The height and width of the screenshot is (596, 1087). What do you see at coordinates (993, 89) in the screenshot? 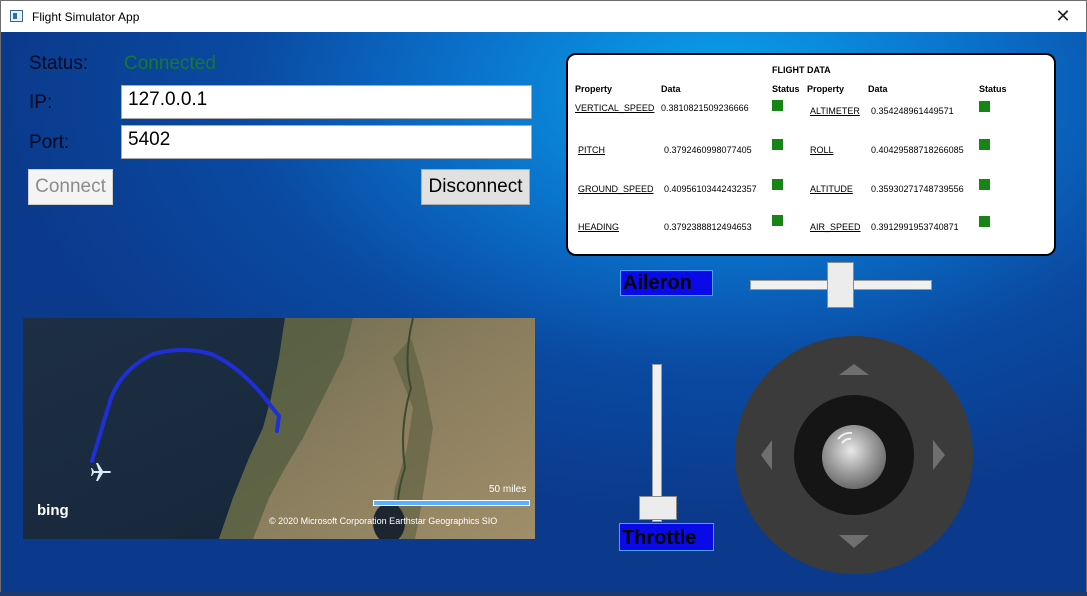
I see `header-status-right: Status` at bounding box center [993, 89].